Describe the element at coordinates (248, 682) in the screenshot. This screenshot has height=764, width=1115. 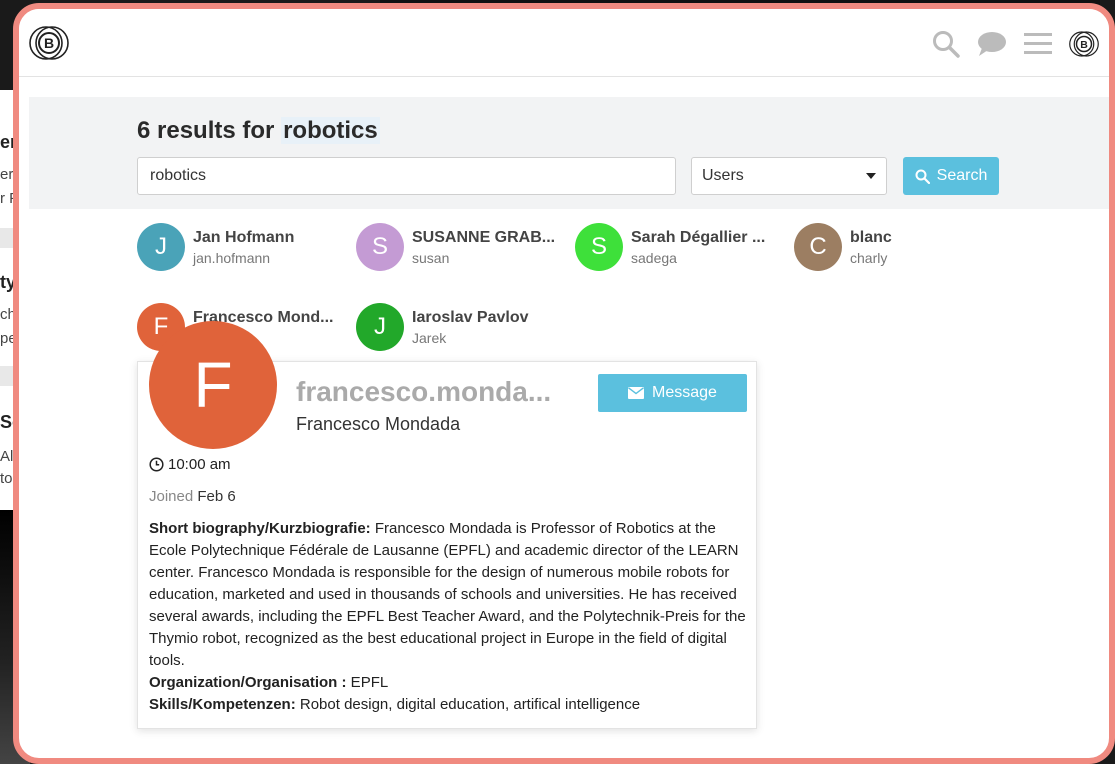
I see `org-label: Organization/Organisation :` at that location.